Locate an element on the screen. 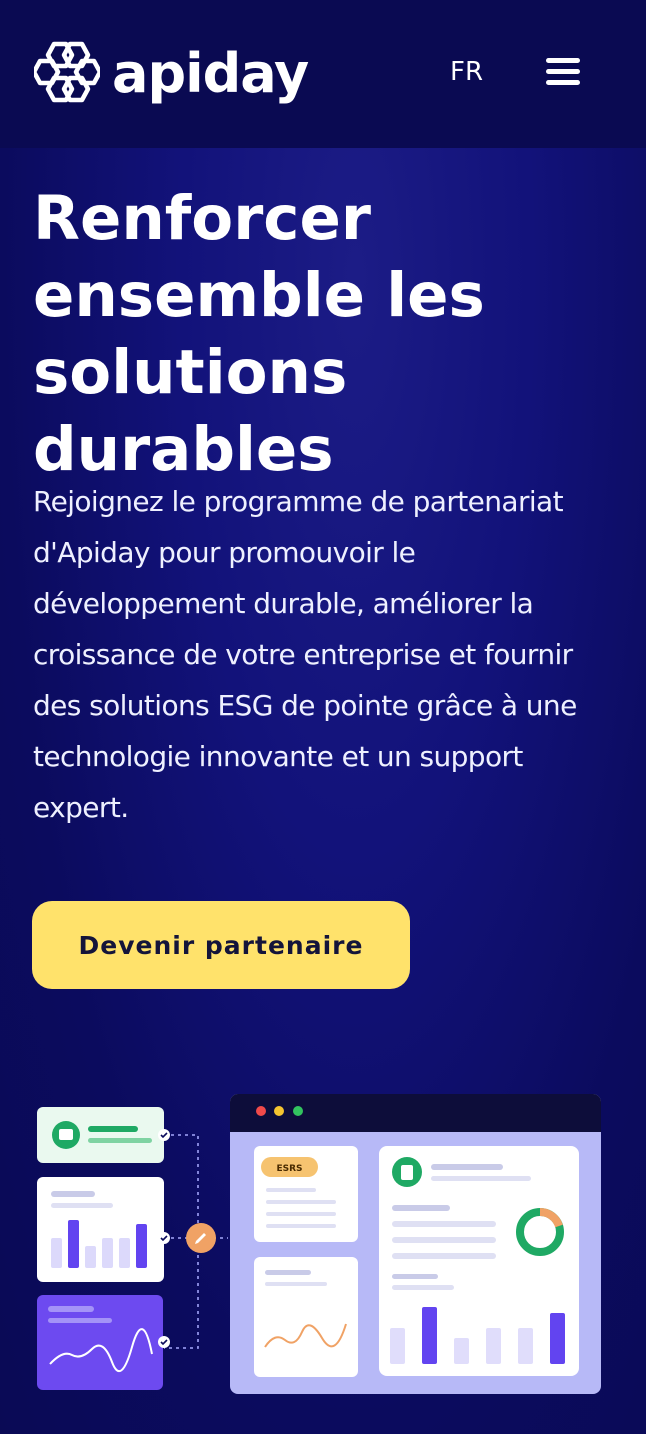  report-card is located at coordinates (479, 1261).